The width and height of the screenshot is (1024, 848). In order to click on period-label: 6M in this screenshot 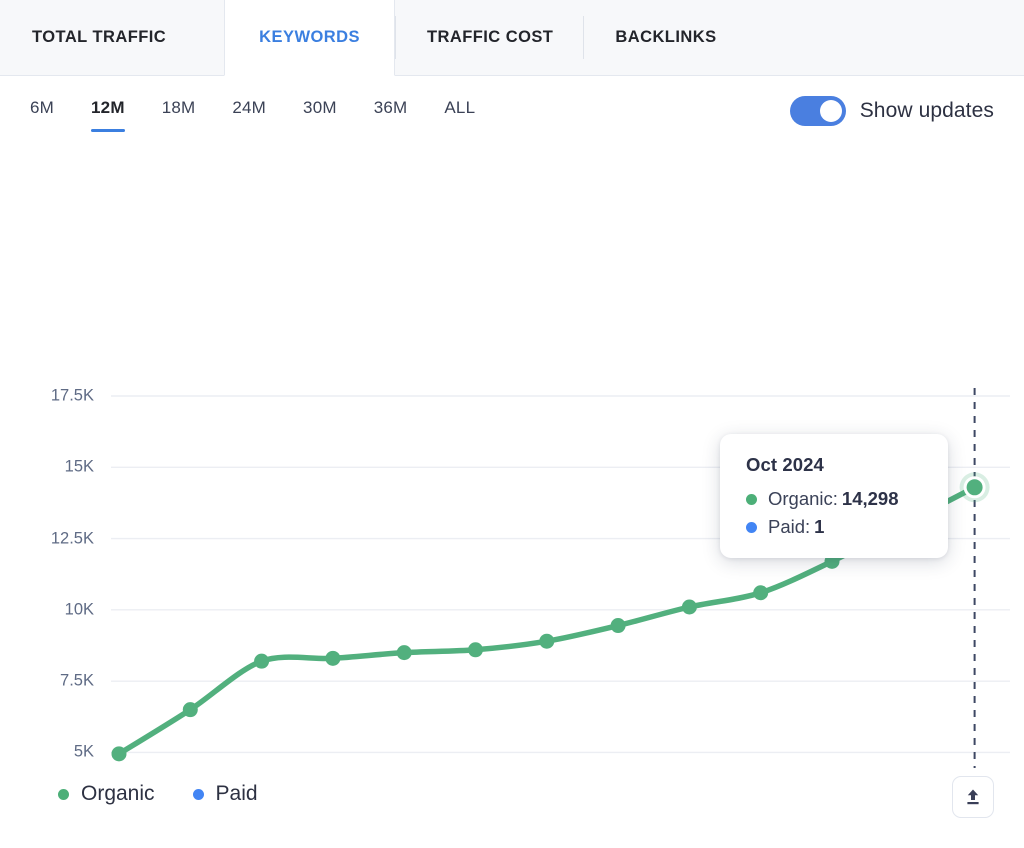, I will do `click(42, 107)`.